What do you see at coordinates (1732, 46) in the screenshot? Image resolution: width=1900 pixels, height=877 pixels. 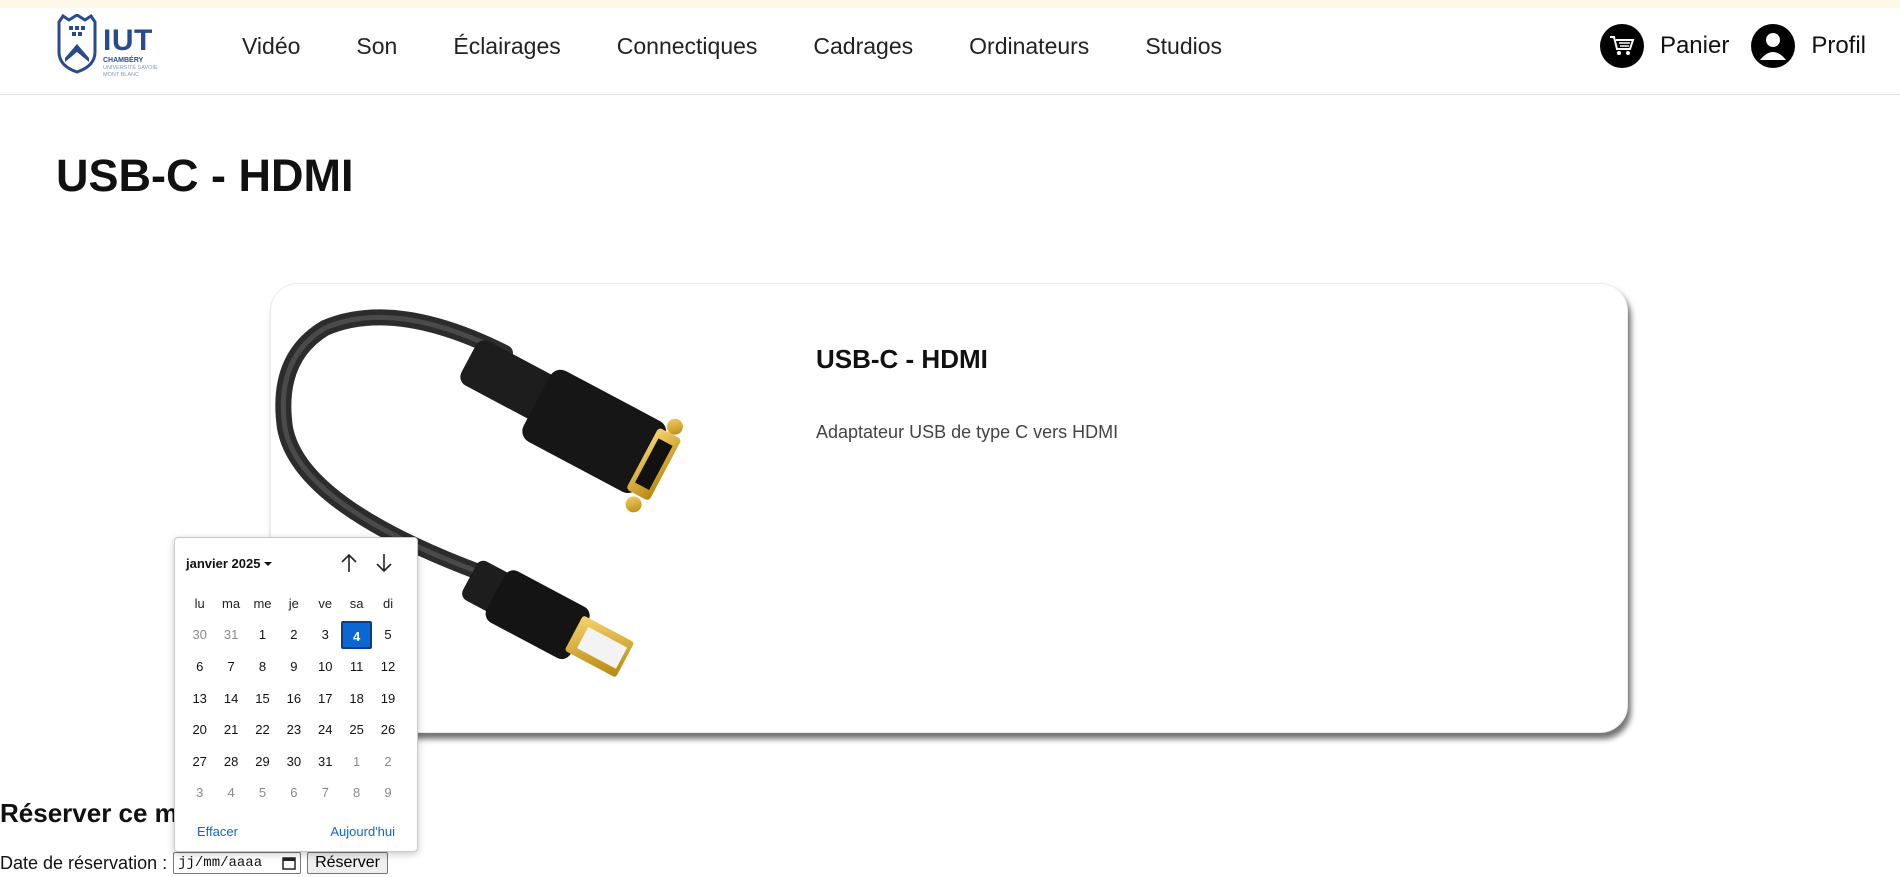 I see `header-actions: Panier Profil` at bounding box center [1732, 46].